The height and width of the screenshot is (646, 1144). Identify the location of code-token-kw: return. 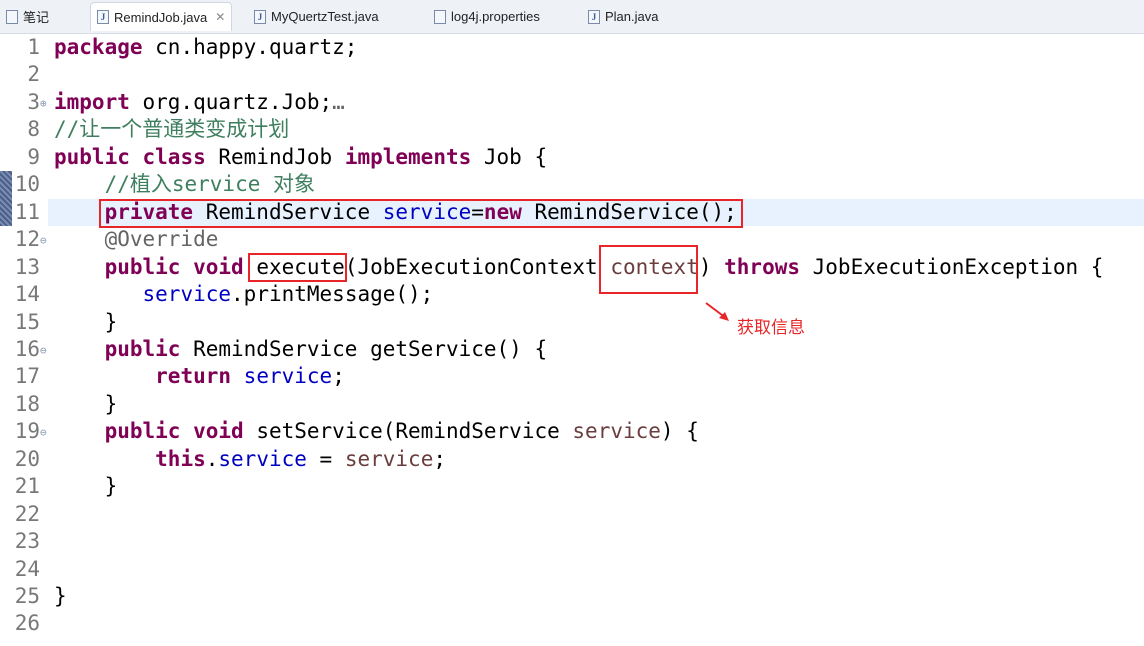
(193, 376).